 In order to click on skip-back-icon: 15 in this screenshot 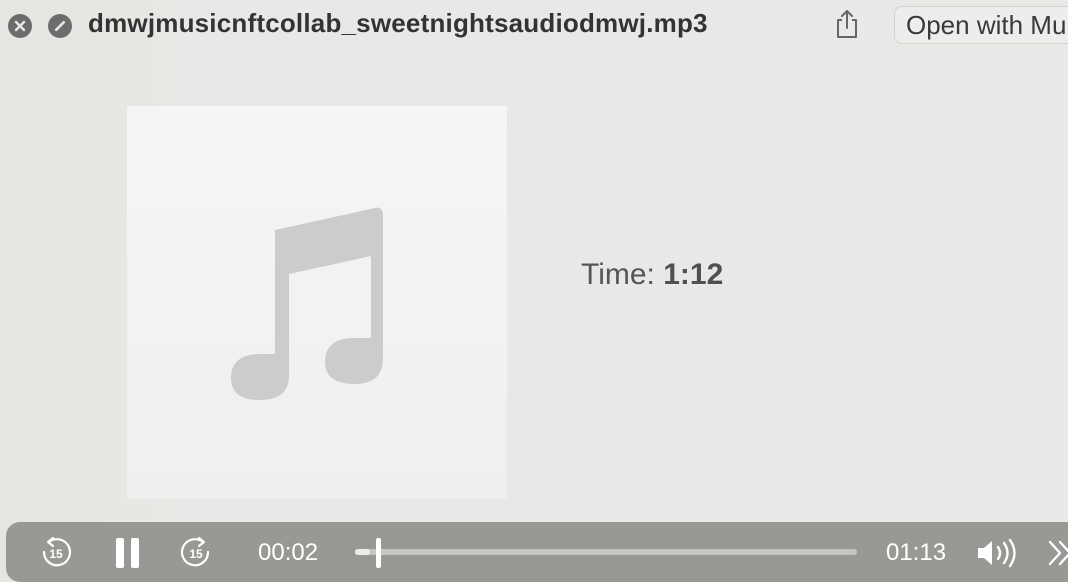, I will do `click(57, 551)`.